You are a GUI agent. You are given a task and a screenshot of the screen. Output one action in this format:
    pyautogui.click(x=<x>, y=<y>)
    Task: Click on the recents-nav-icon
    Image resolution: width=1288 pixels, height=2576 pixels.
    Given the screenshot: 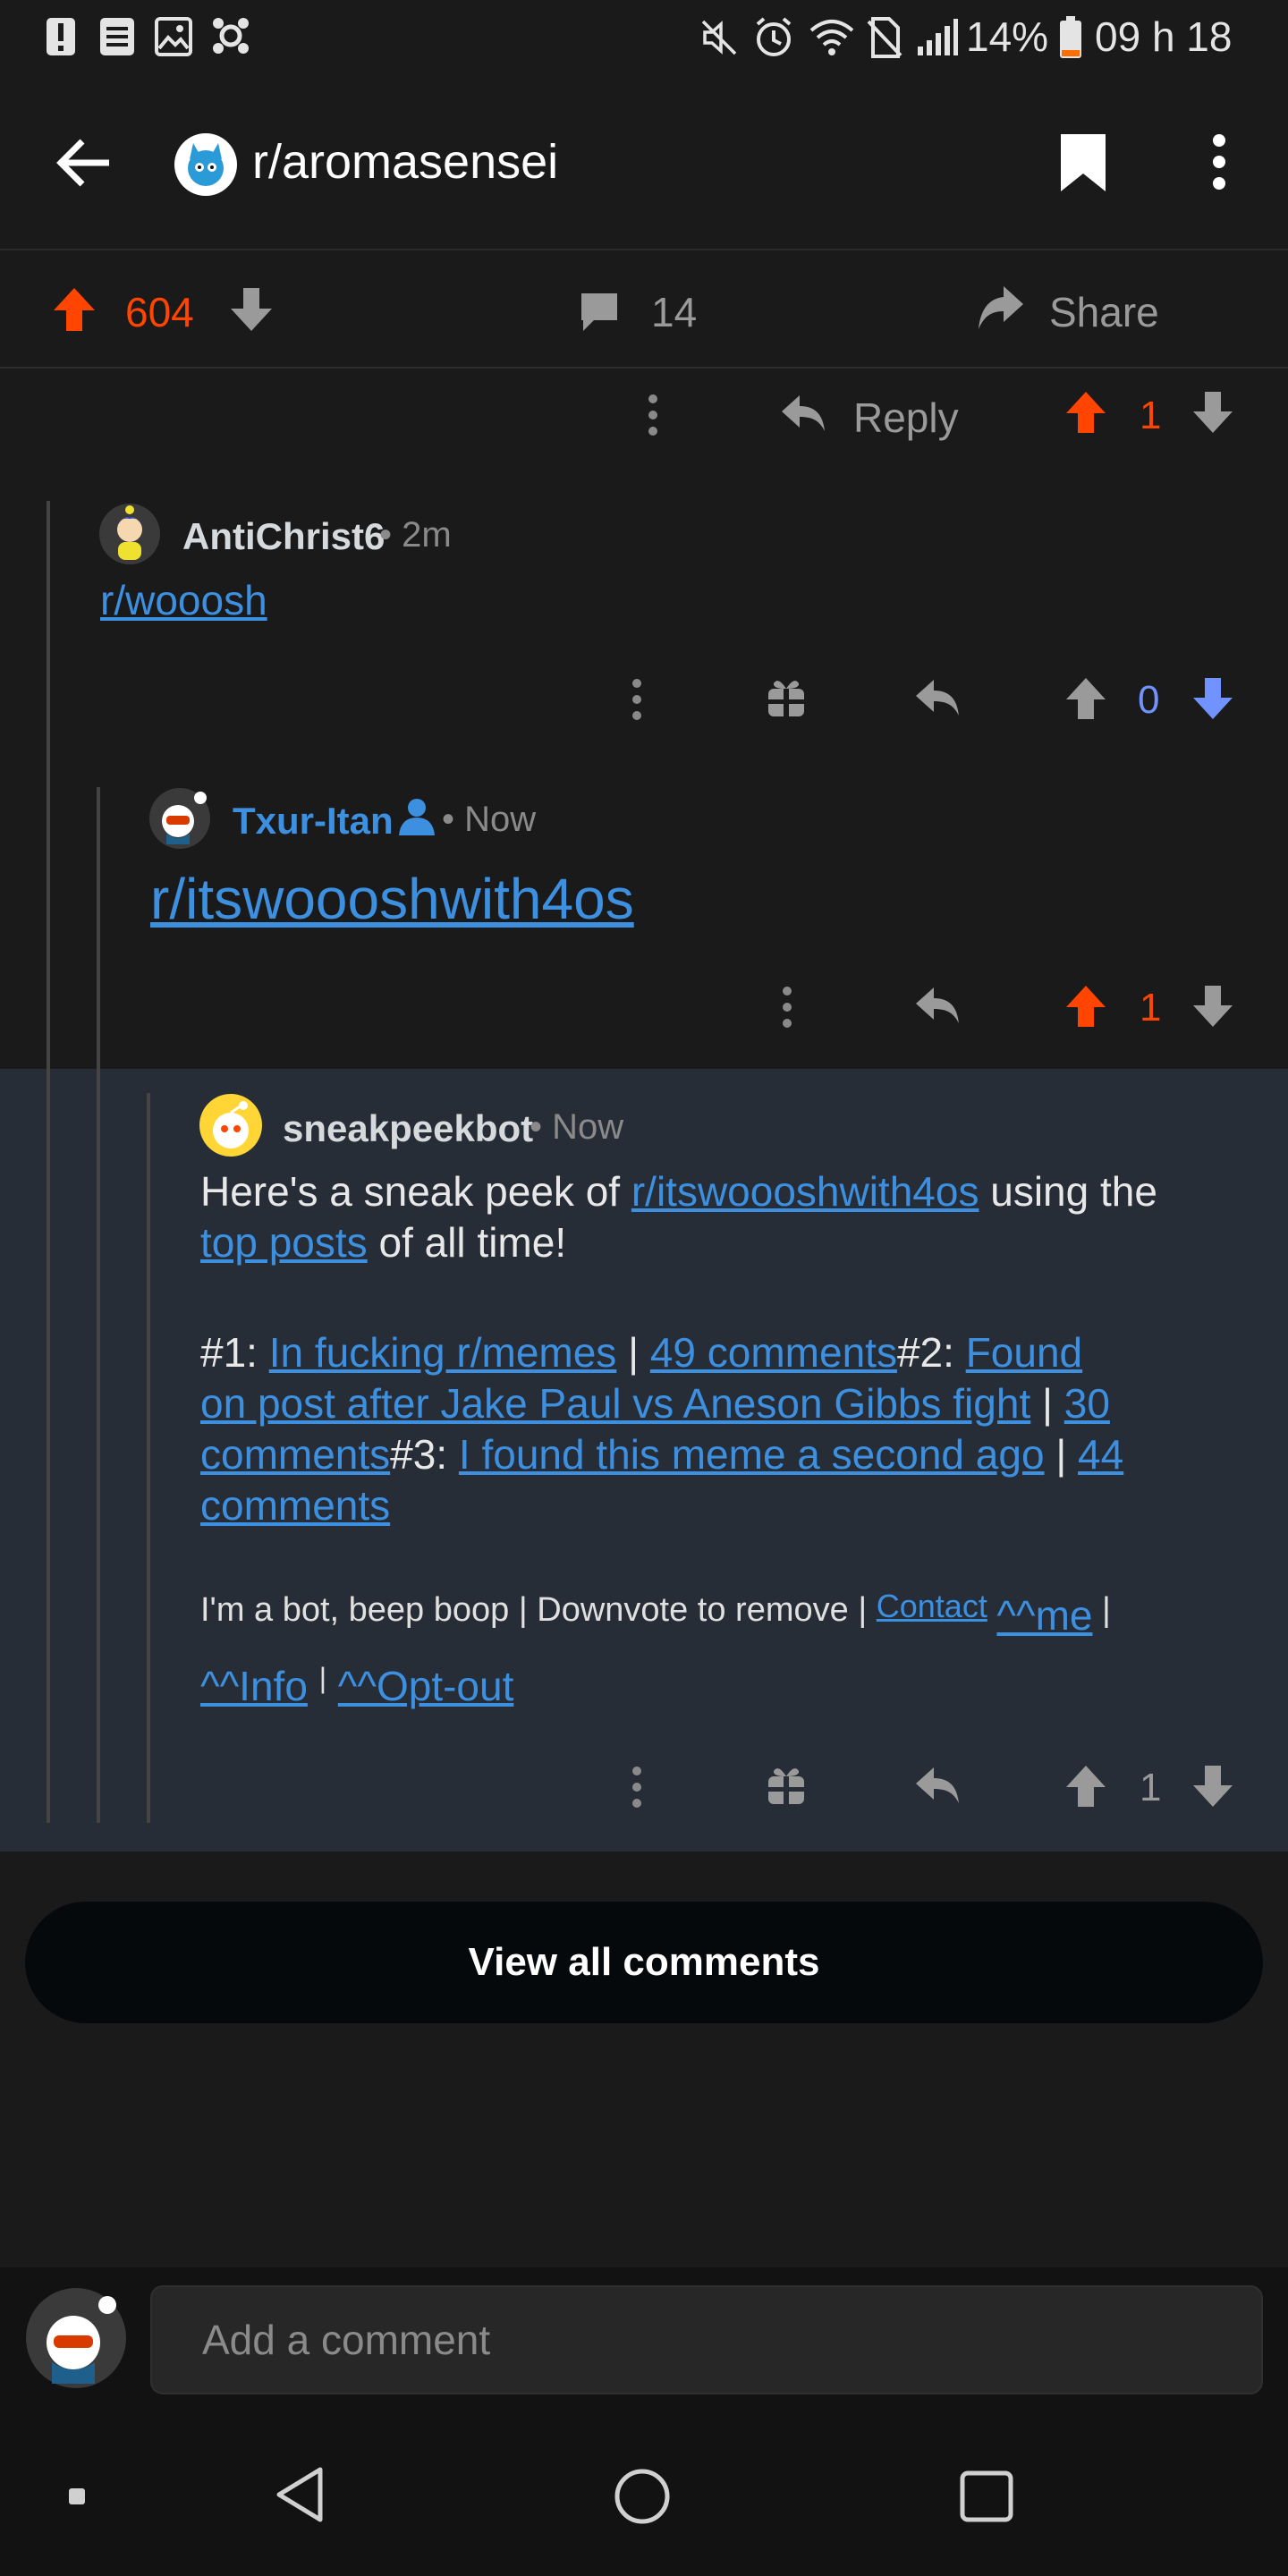 What is the action you would take?
    pyautogui.click(x=986, y=2496)
    